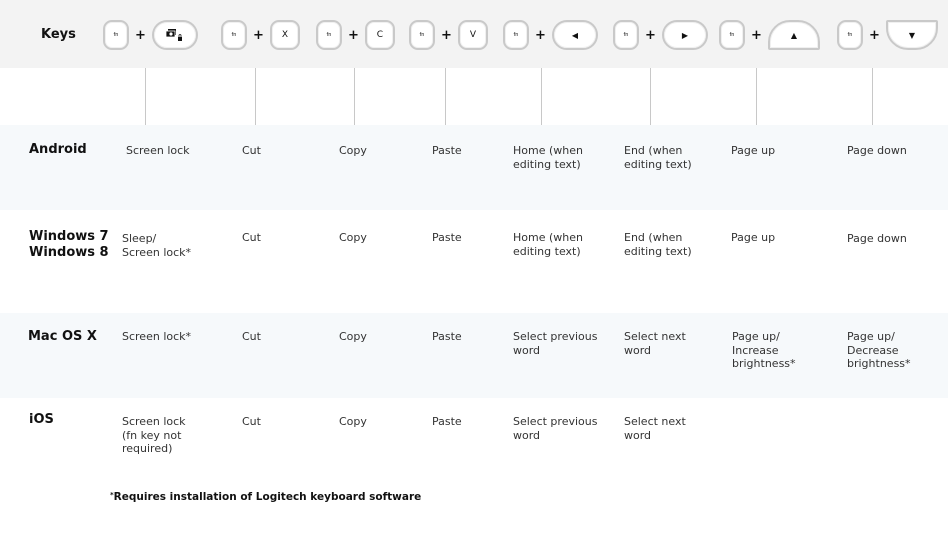 Image resolution: width=948 pixels, height=536 pixels. Describe the element at coordinates (684, 35) in the screenshot. I see `right-arrow-icon: ▶` at that location.